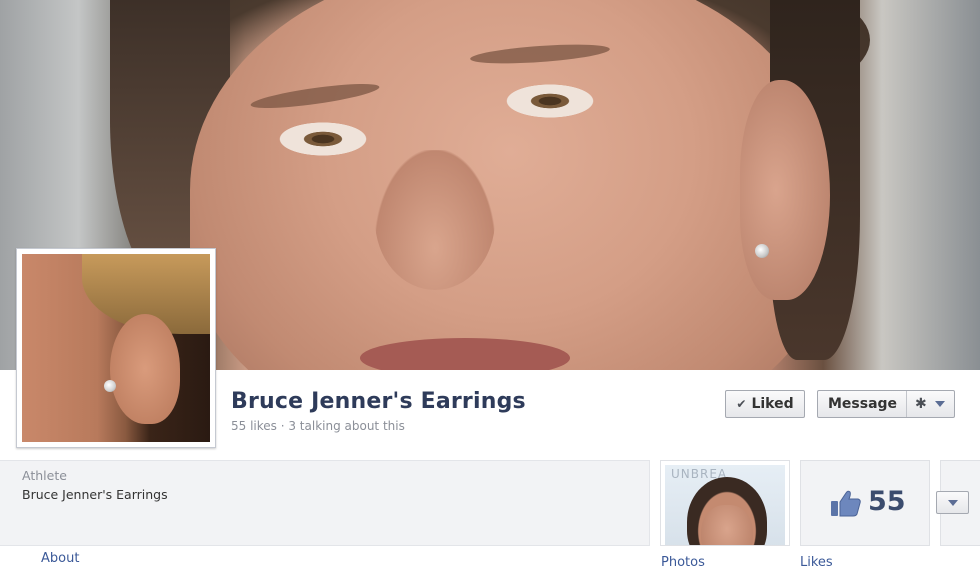 Image resolution: width=980 pixels, height=585 pixels. What do you see at coordinates (550, 101) in the screenshot?
I see `cover-eye-right` at bounding box center [550, 101].